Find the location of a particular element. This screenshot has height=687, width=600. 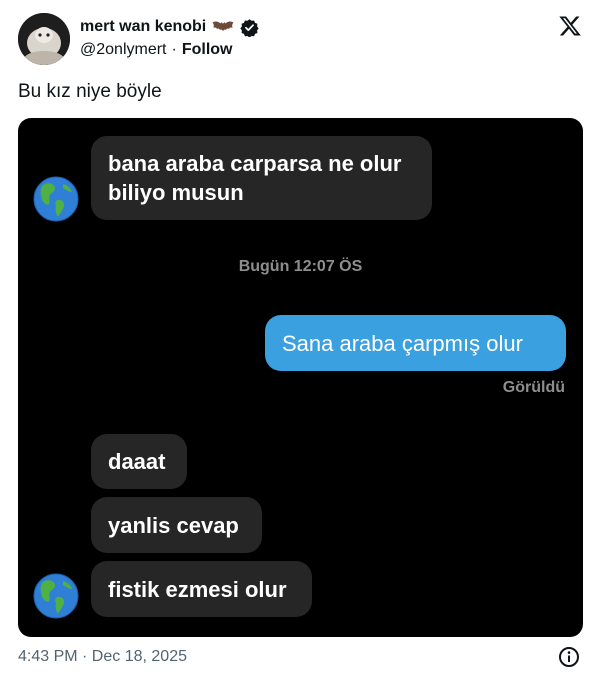

tweet-text: Bu kız niye böyle is located at coordinates (90, 91).